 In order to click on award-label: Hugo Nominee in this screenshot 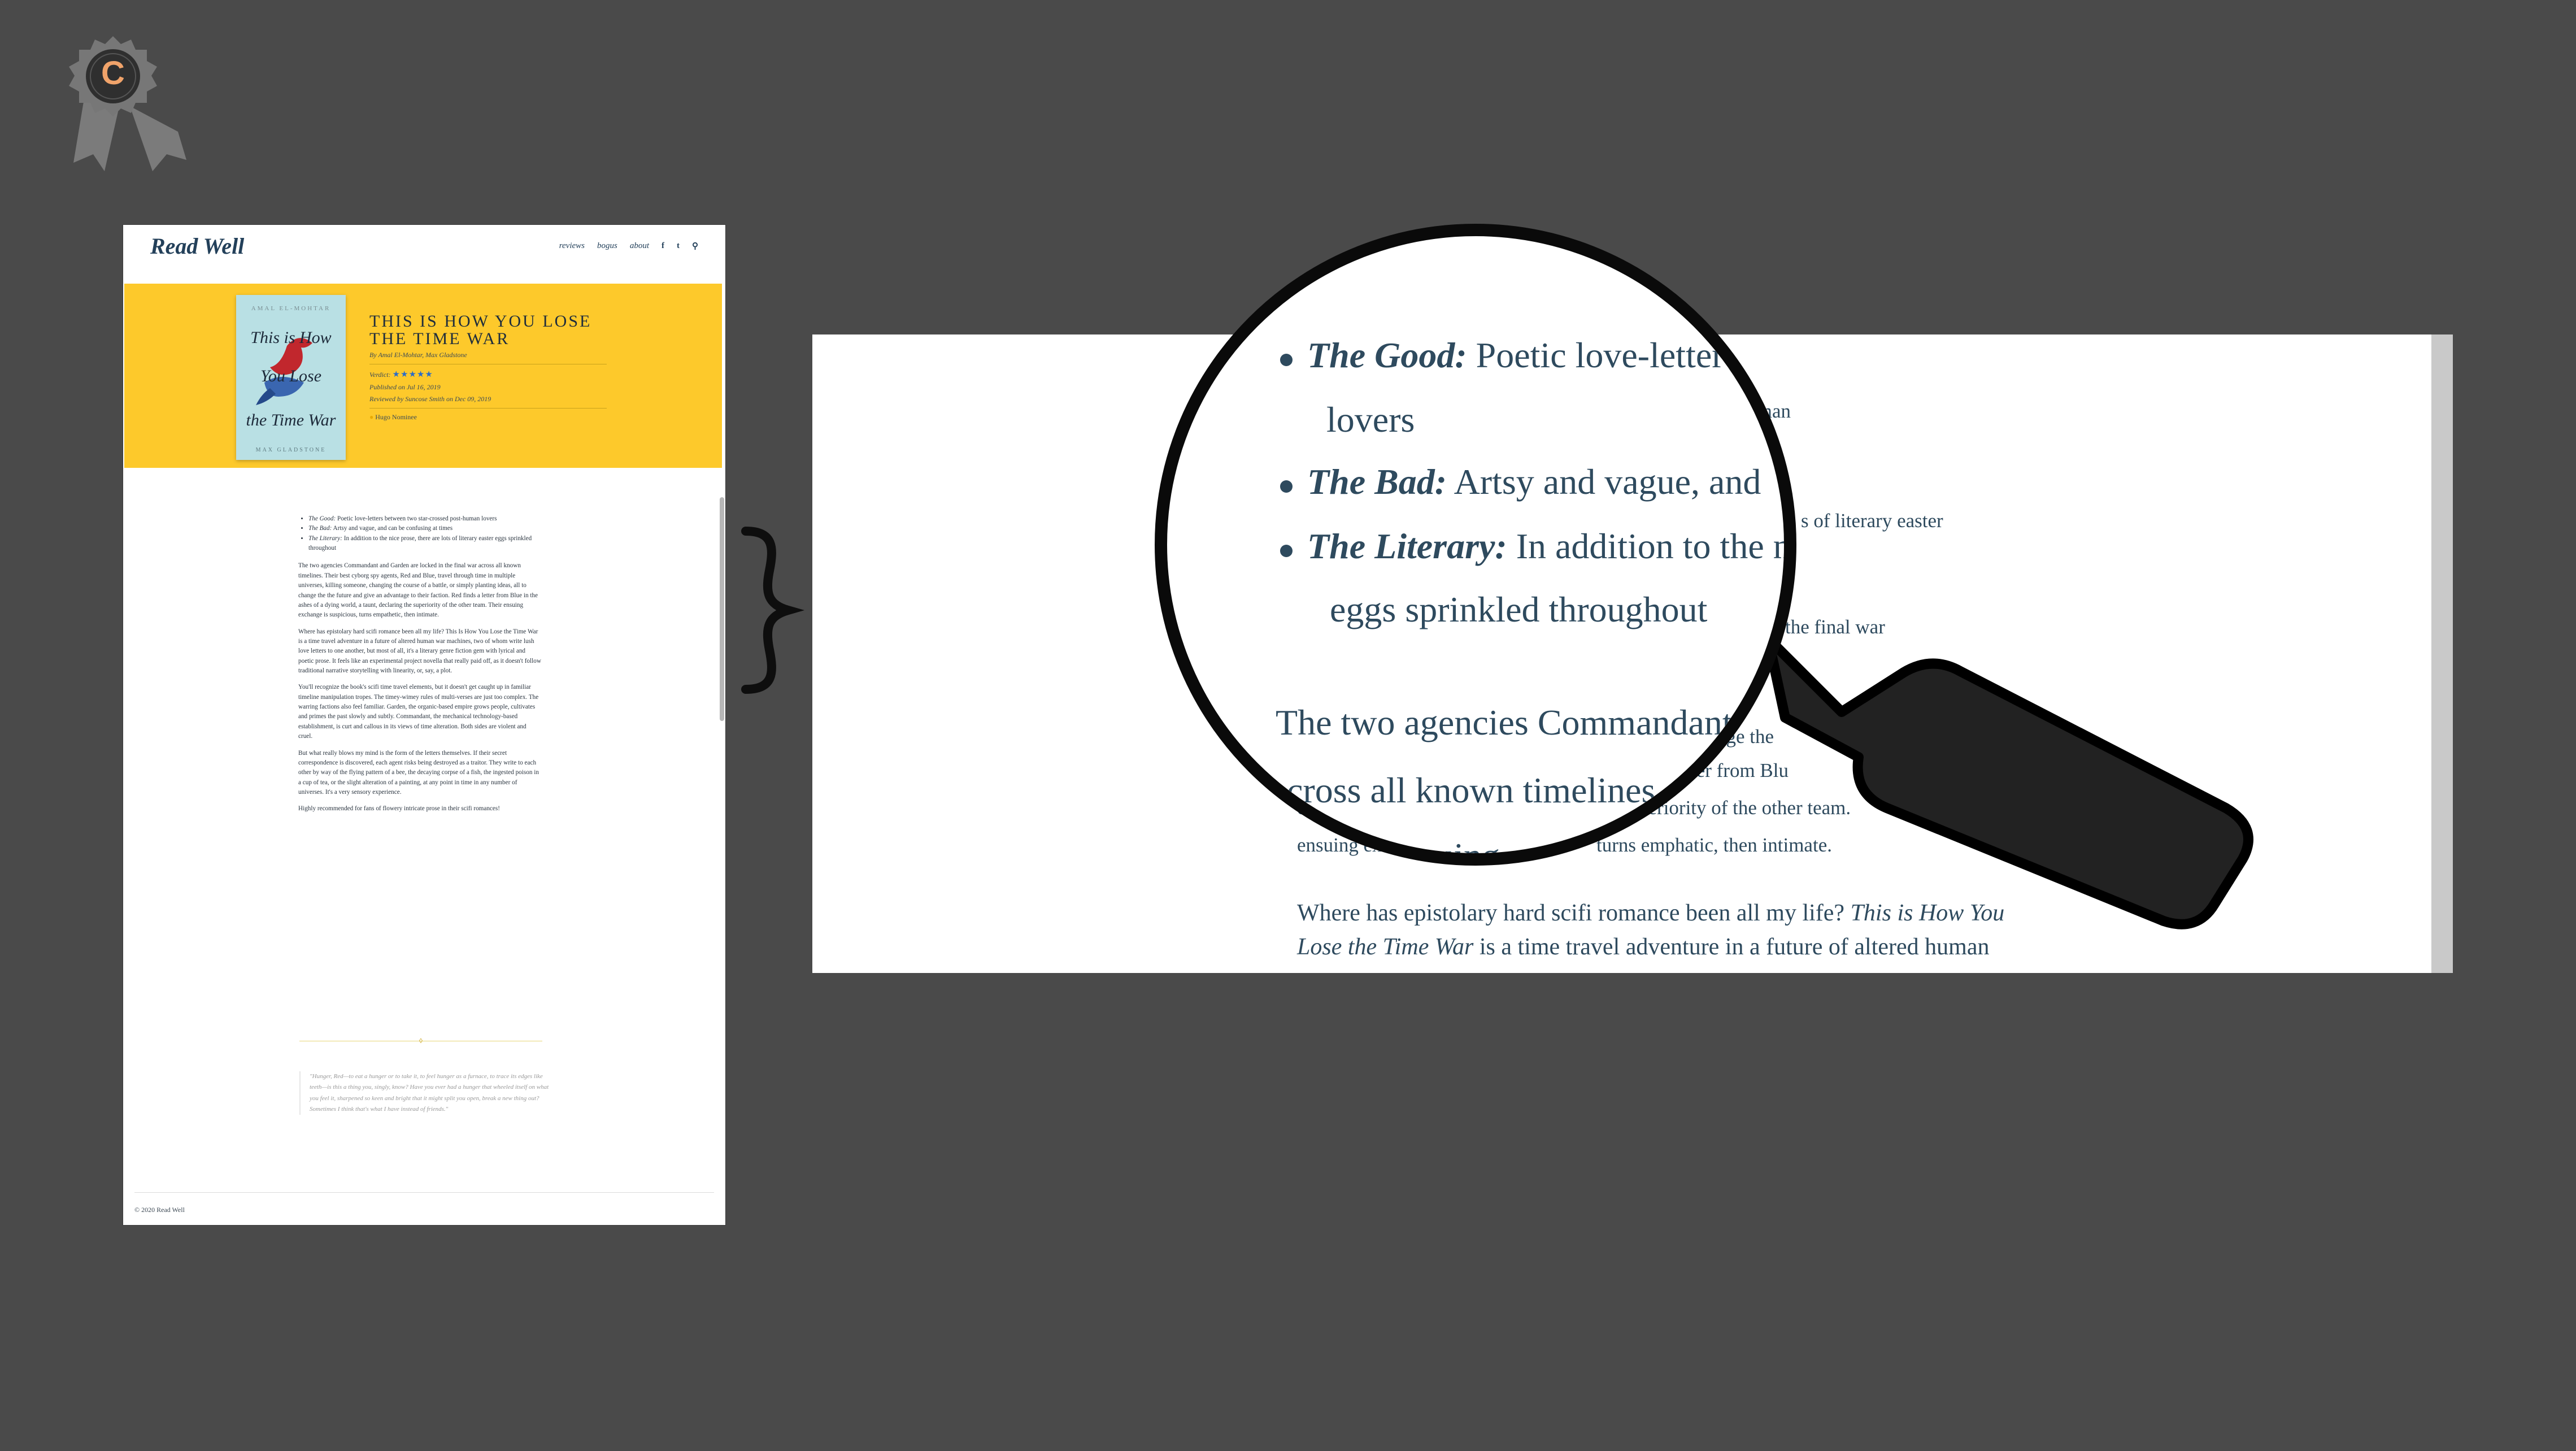, I will do `click(396, 418)`.